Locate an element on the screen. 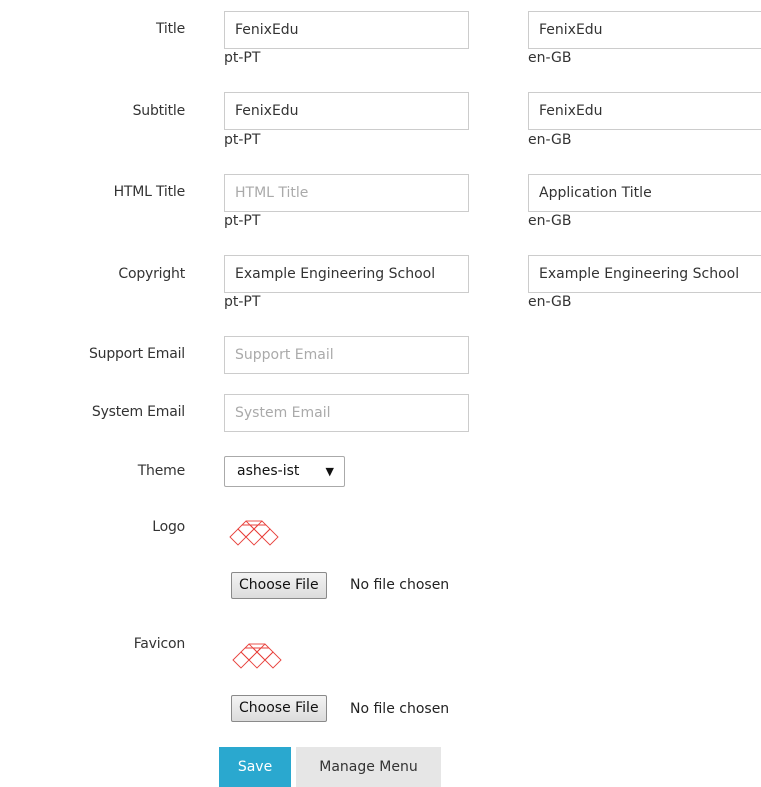  theme-selected-value: ashes-ist is located at coordinates (268, 471).